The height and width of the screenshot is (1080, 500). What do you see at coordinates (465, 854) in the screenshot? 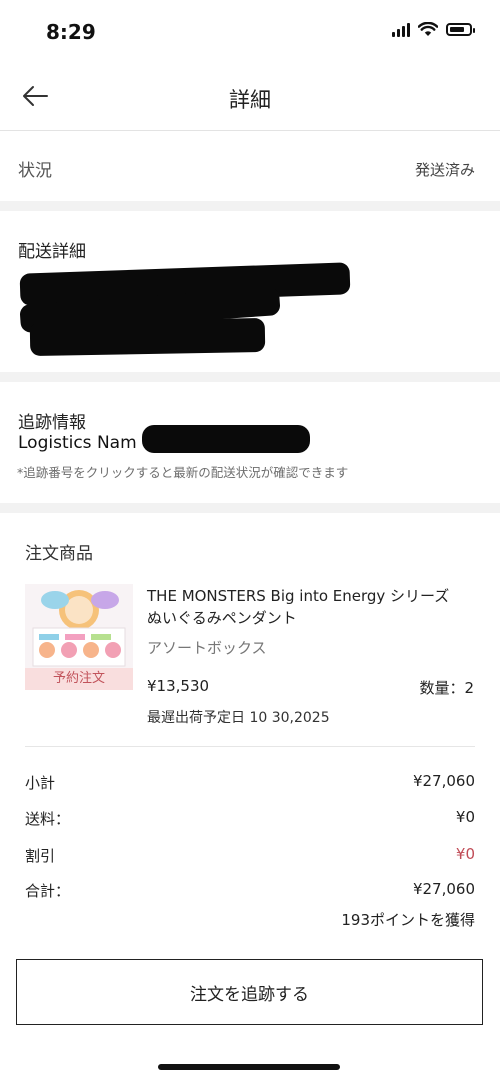
I see `discount-value: ¥0` at bounding box center [465, 854].